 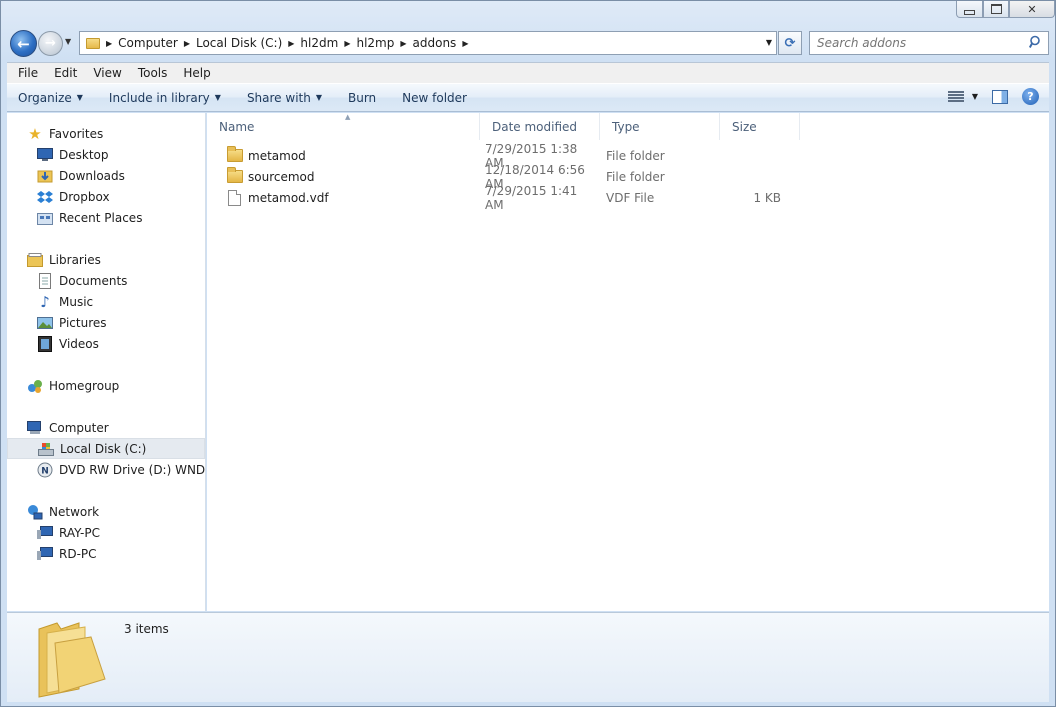 I want to click on pictures-icon, so click(x=45, y=323).